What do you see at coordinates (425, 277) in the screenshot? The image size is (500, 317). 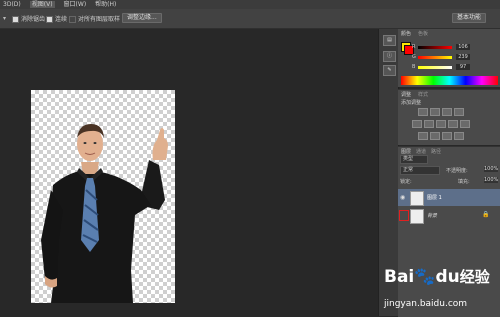 I see `paw-icon: 🐾` at bounding box center [425, 277].